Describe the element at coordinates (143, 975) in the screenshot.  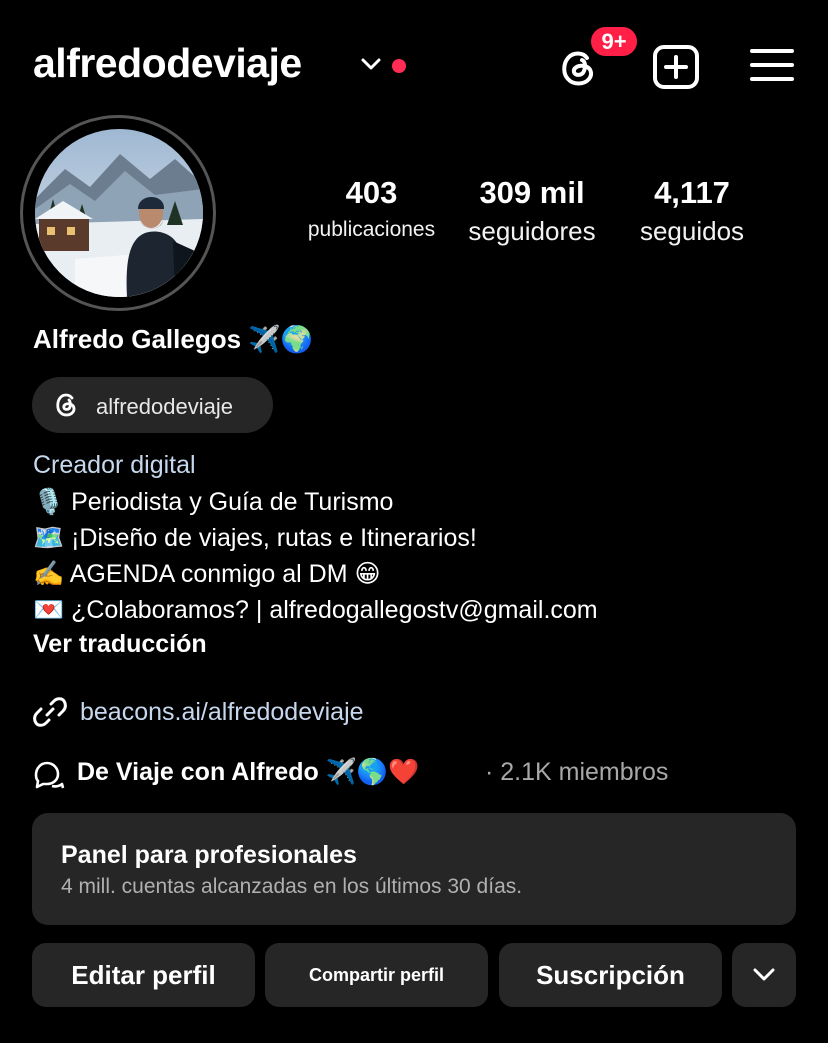
I see `edit-profile-button: Editar perfil` at that location.